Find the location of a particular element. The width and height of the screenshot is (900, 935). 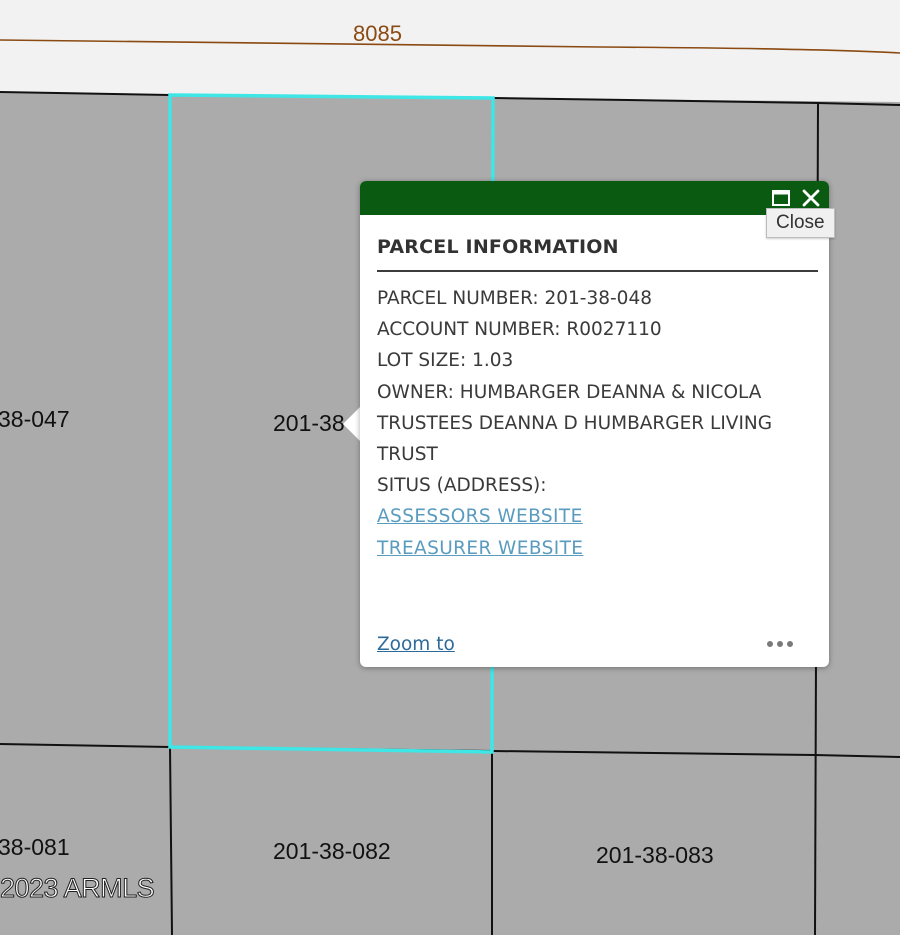

more-options-button is located at coordinates (780, 644).